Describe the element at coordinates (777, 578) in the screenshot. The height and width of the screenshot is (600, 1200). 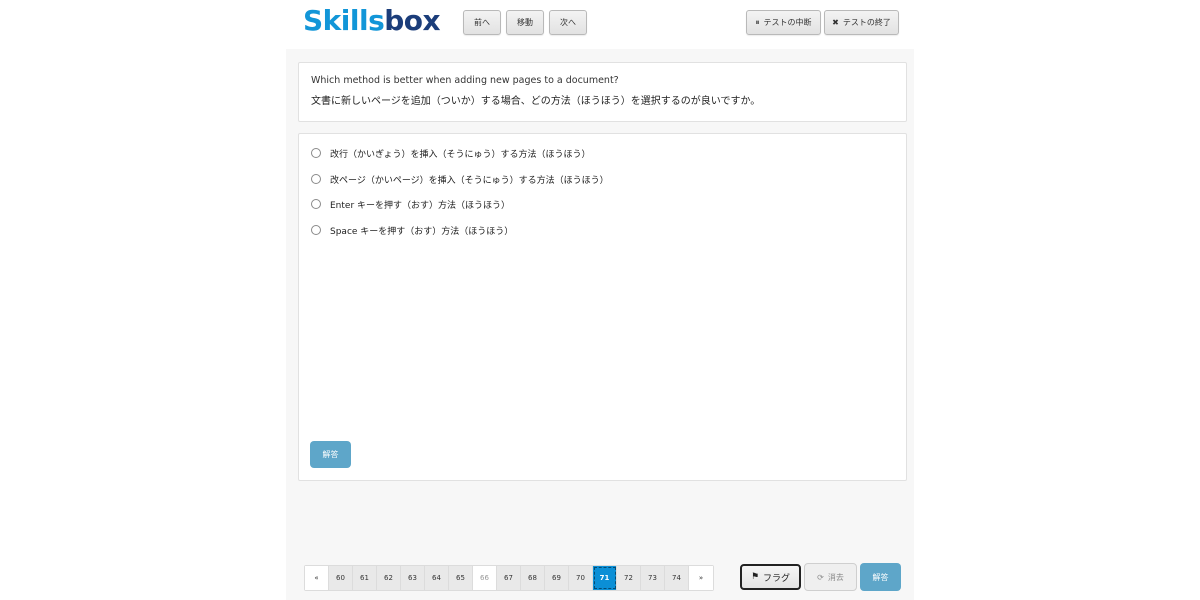
I see `flag-label: フラグ` at that location.